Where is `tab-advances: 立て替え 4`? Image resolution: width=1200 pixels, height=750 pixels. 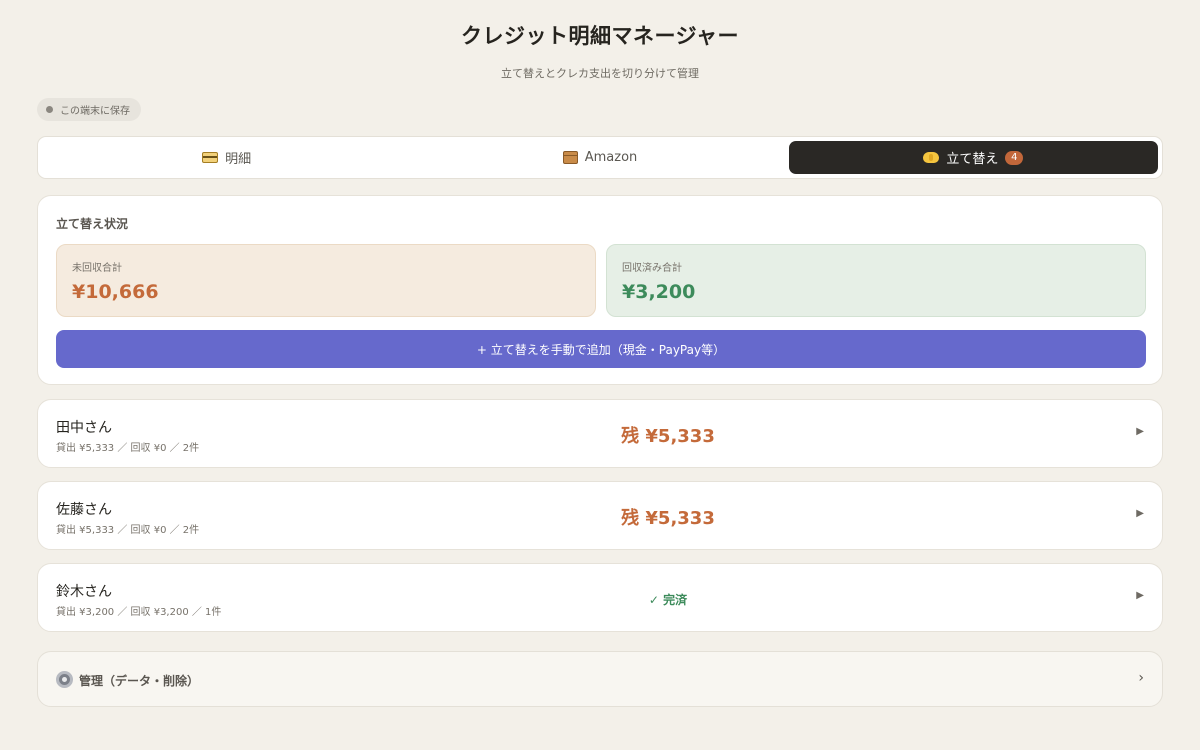
tab-advances: 立て替え 4 is located at coordinates (973, 157).